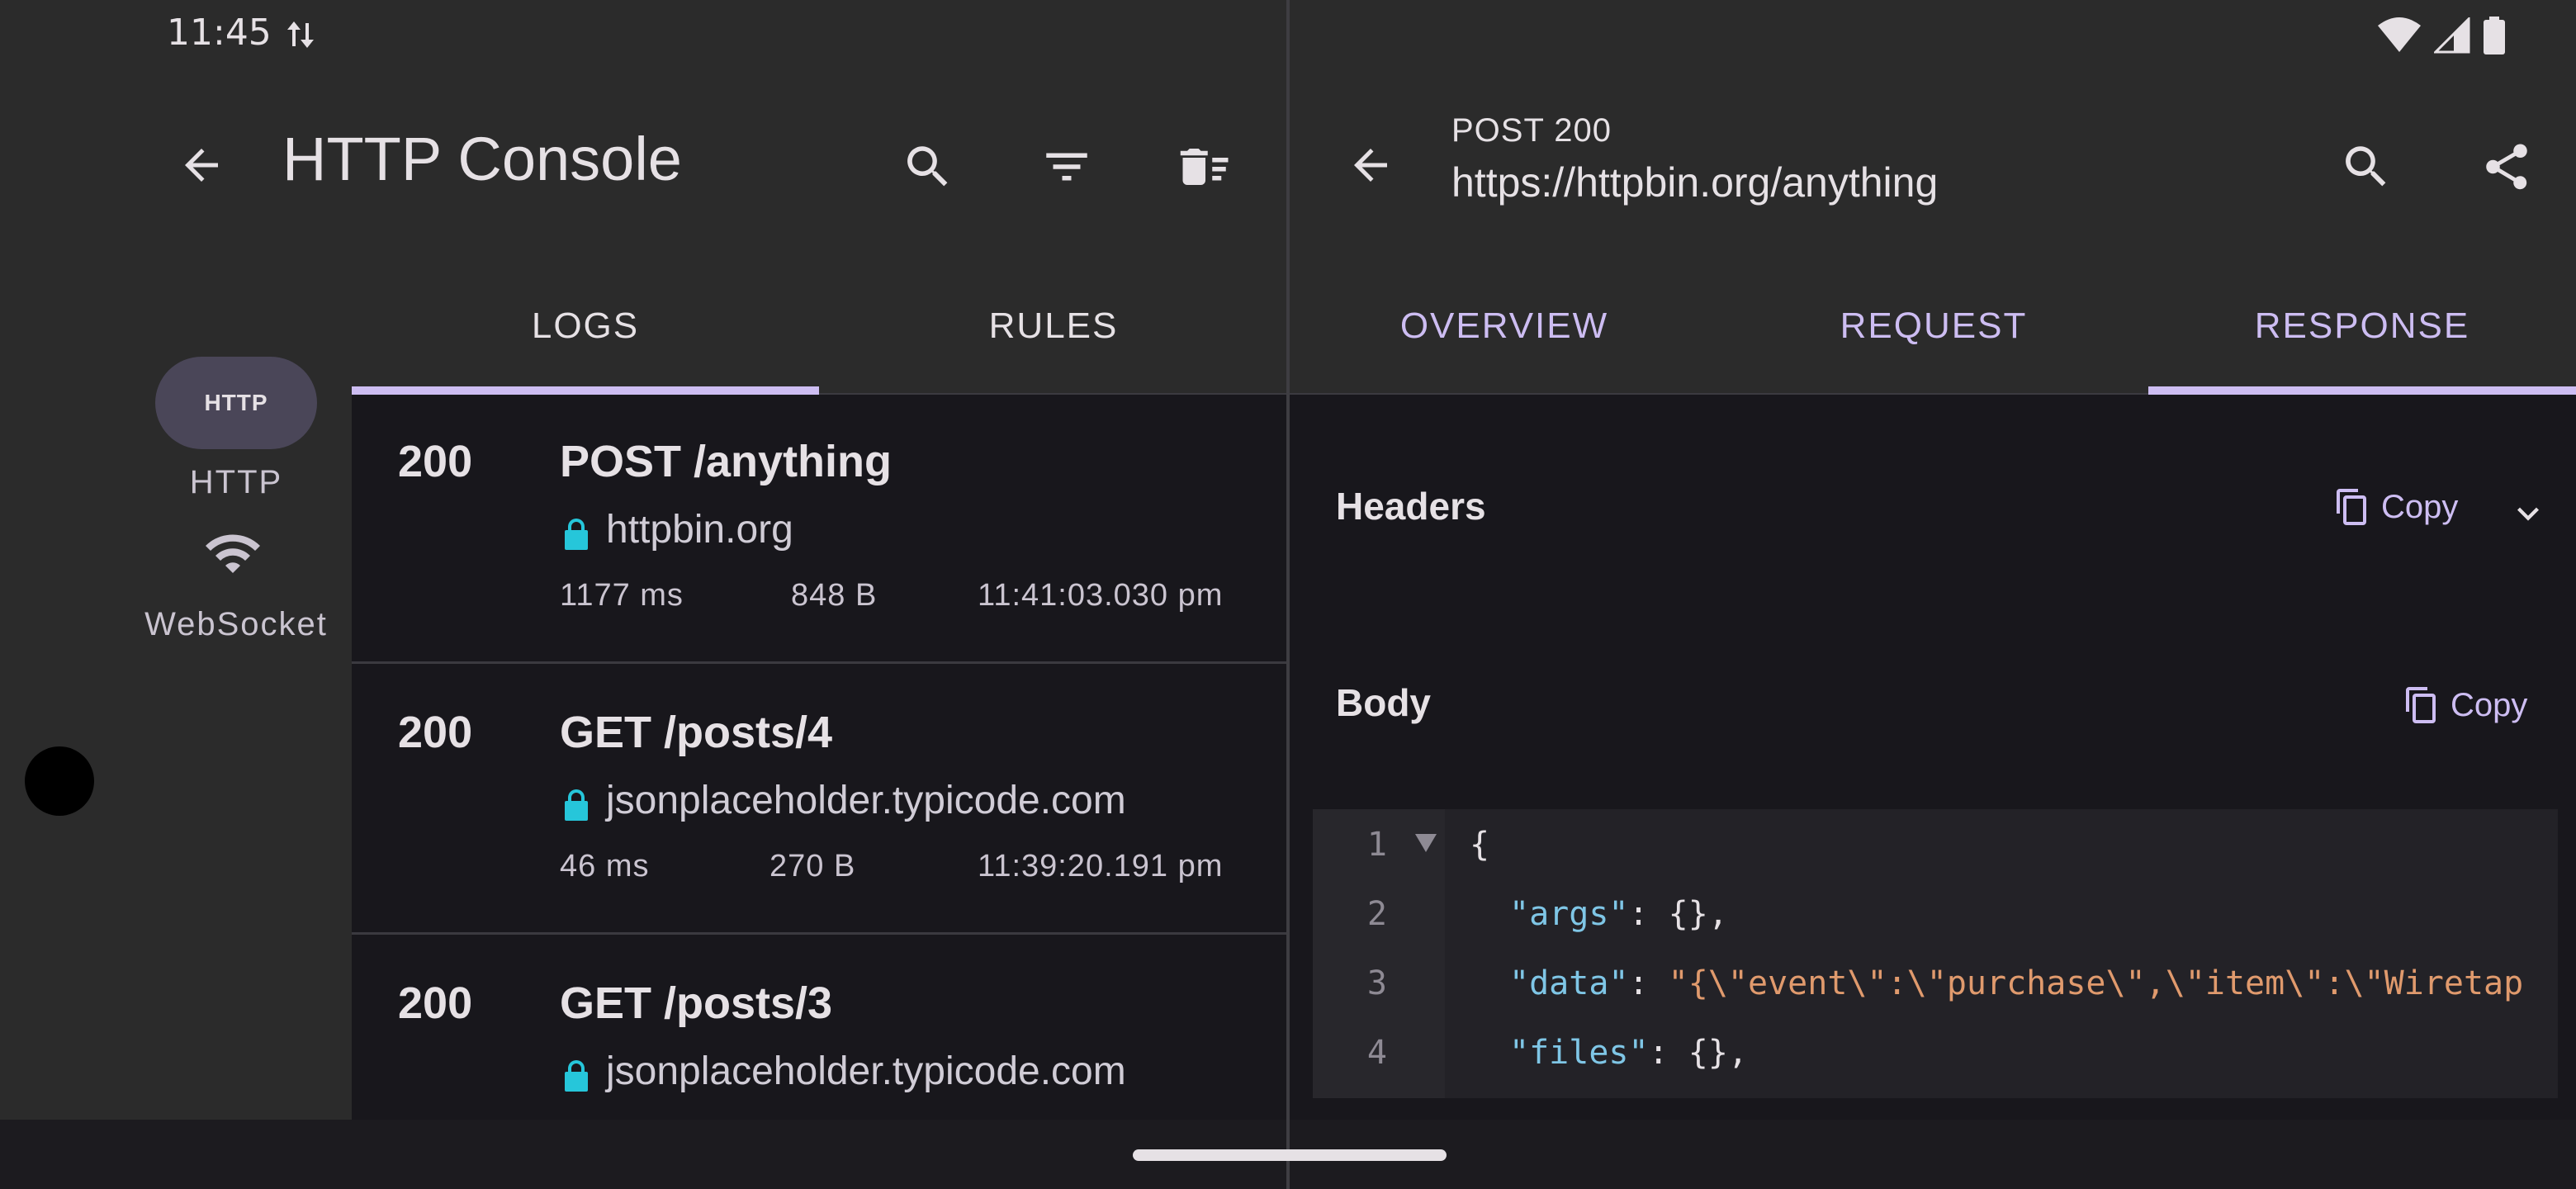 The width and height of the screenshot is (2576, 1189). I want to click on nav-rail-websocket: WebSocket, so click(236, 585).